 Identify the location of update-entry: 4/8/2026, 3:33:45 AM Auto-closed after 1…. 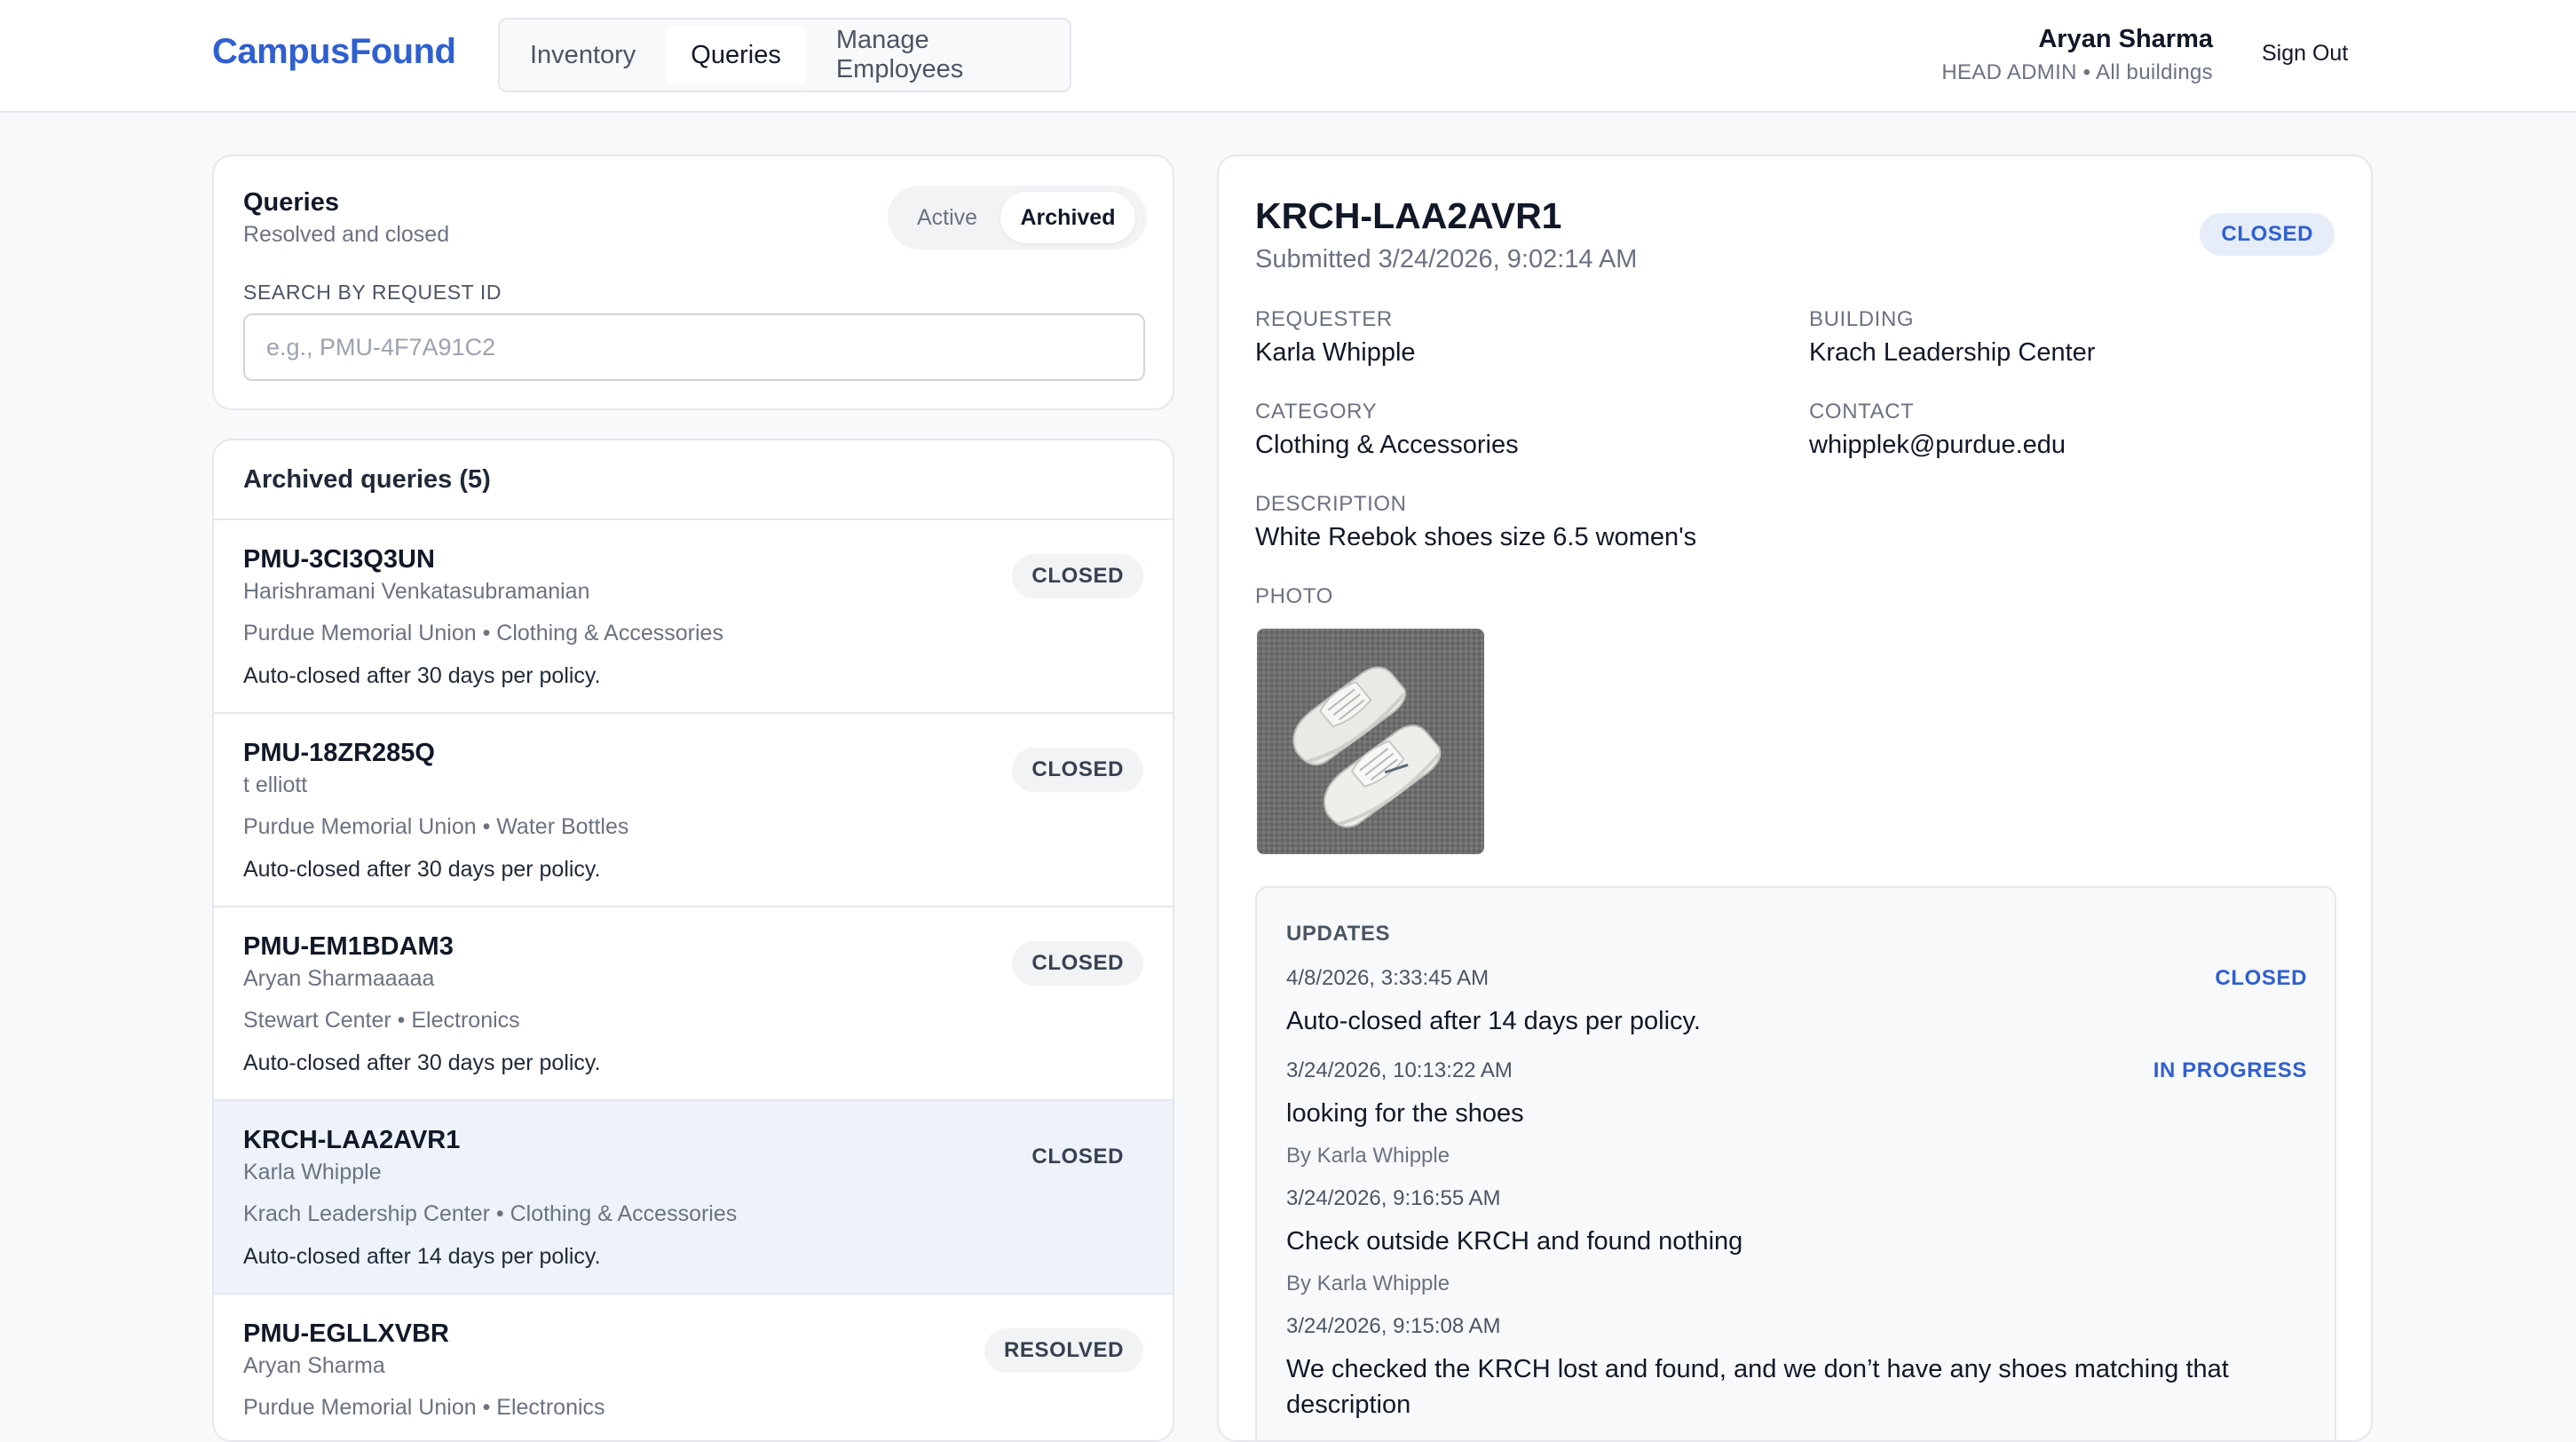
(1796, 1003).